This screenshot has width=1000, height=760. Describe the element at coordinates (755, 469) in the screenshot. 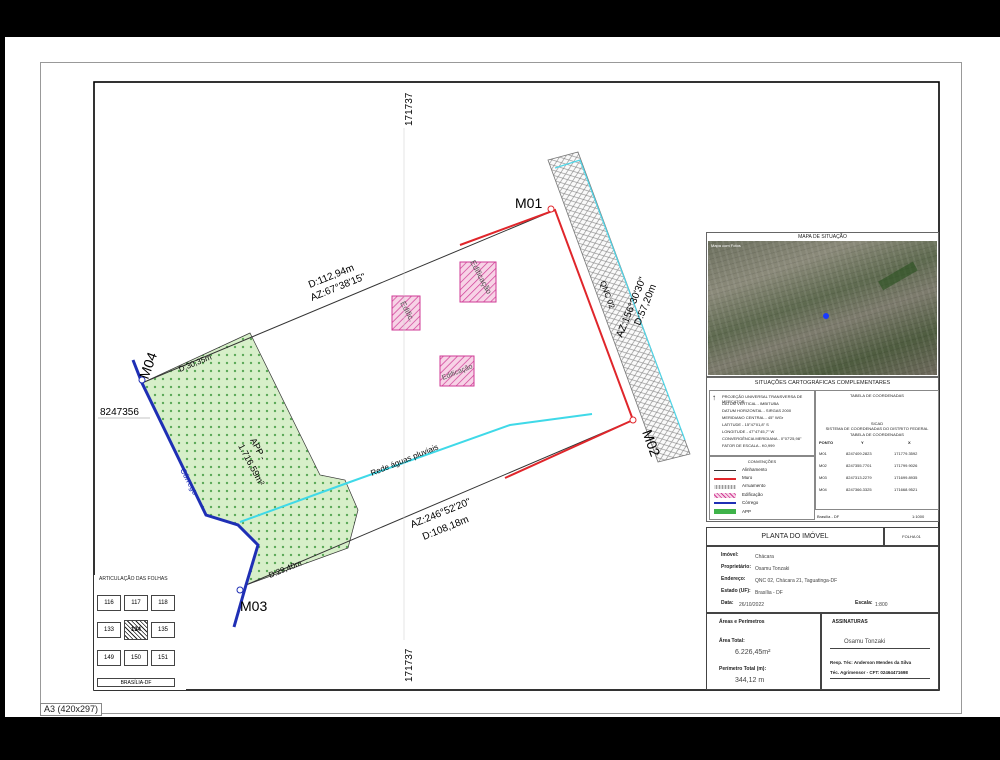

I see `legend-alignment: Alinhamento` at that location.